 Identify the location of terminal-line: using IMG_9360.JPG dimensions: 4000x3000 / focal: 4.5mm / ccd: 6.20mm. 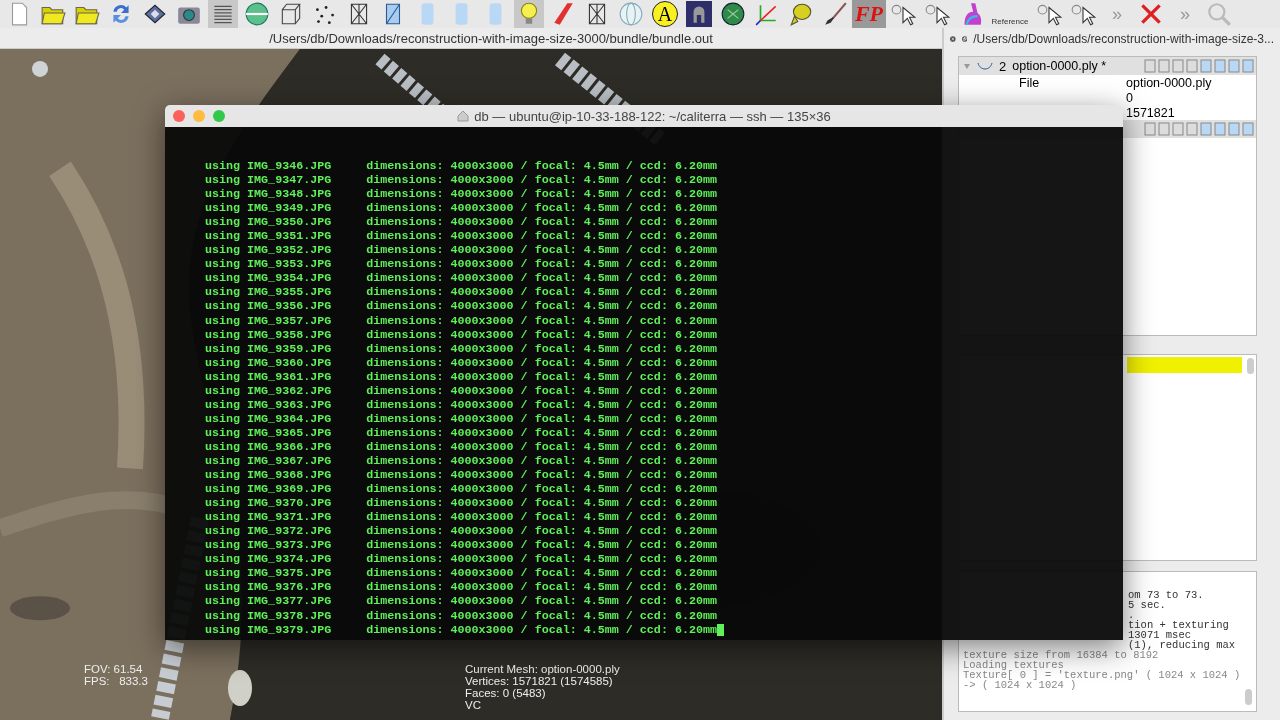
(461, 362).